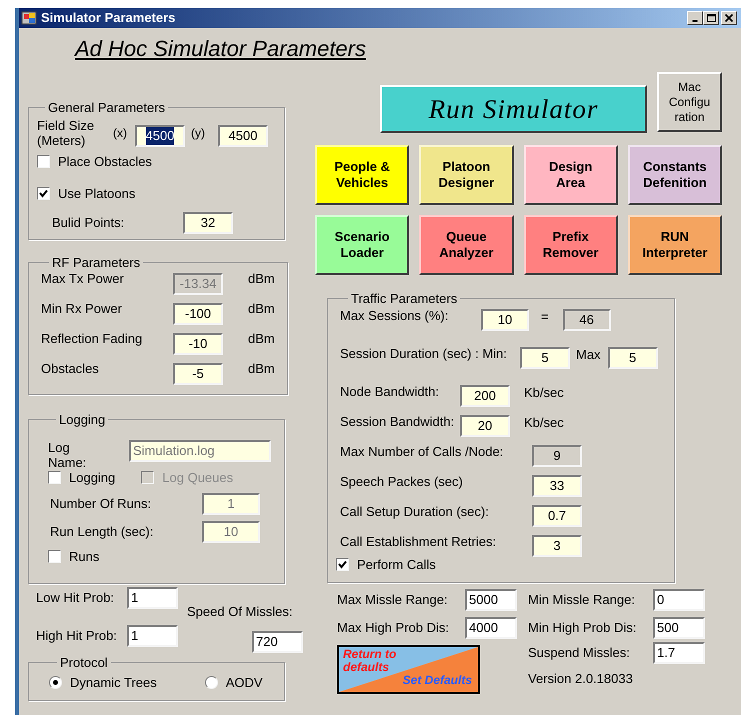 The image size is (741, 715). I want to click on axis-label: (y), so click(198, 133).